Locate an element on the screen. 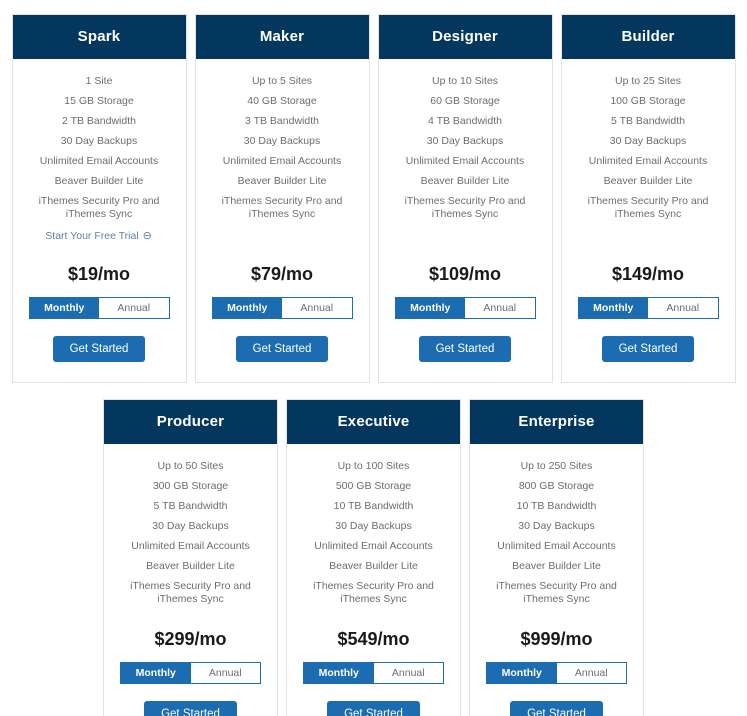 The height and width of the screenshot is (716, 747). get-started-button-spark: Get Started is located at coordinates (99, 349).